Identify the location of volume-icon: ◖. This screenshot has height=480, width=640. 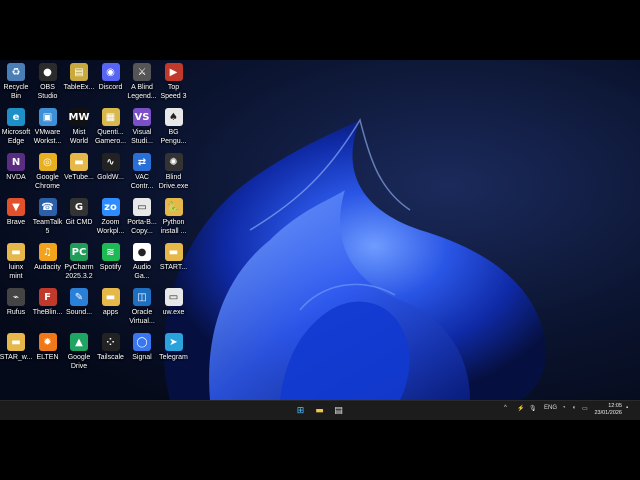
(574, 408).